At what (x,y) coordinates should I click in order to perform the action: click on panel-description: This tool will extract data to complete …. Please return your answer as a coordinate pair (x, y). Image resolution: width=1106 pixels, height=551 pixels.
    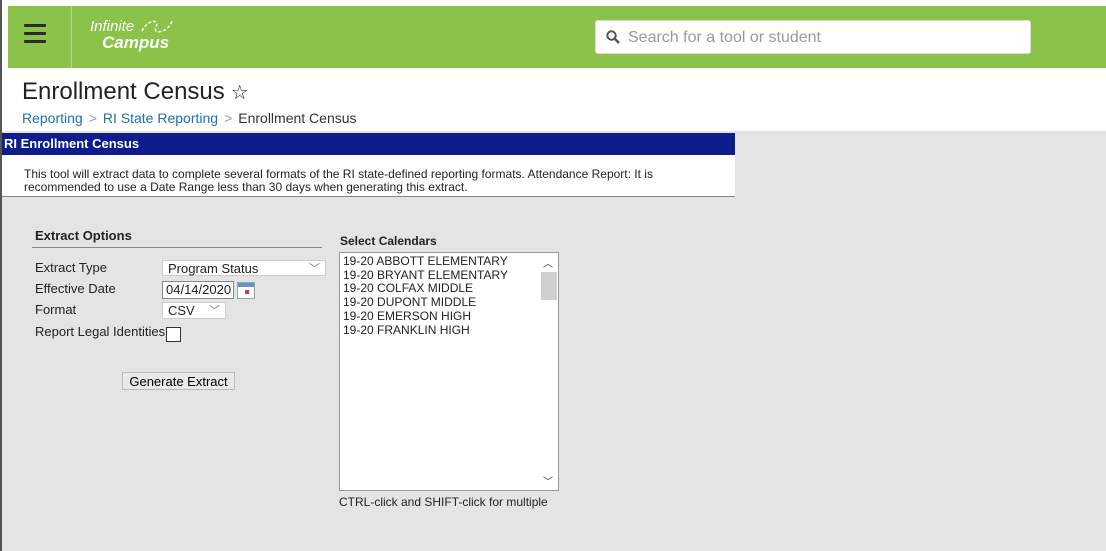
    Looking at the image, I should click on (368, 176).